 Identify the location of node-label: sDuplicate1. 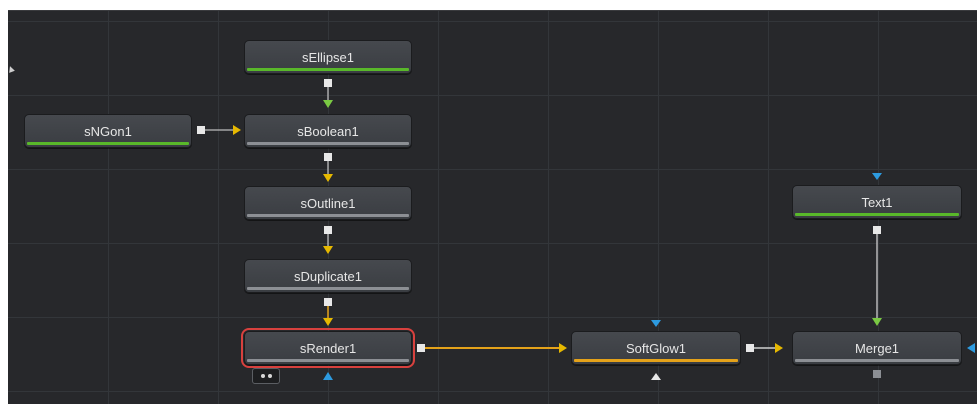
(328, 276).